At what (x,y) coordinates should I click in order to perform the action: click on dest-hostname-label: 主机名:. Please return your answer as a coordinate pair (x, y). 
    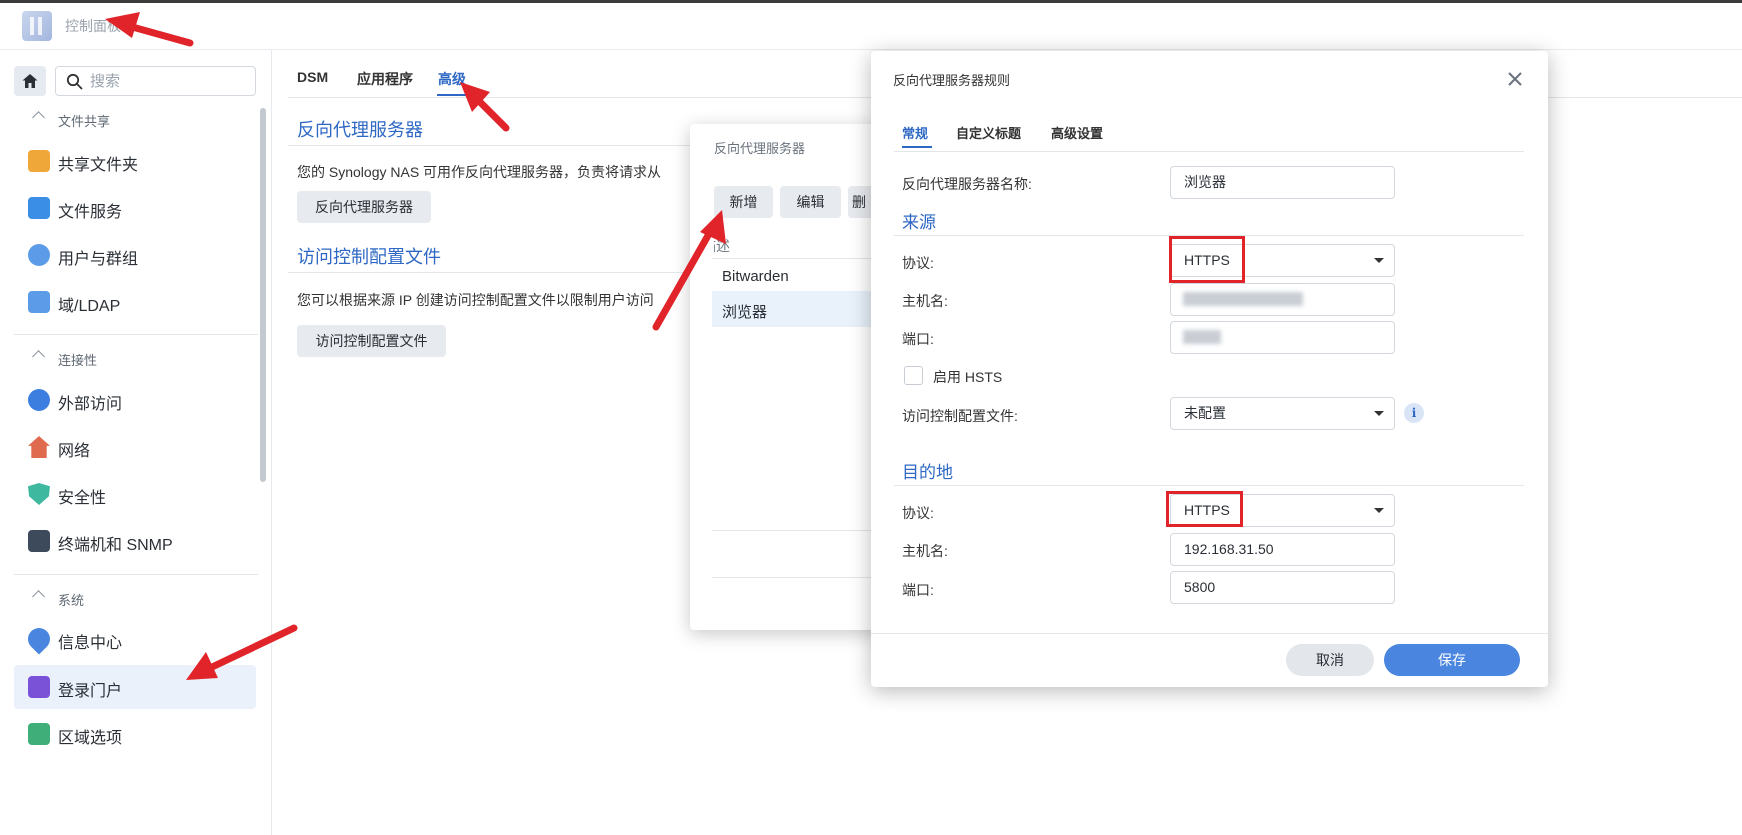
    Looking at the image, I should click on (925, 551).